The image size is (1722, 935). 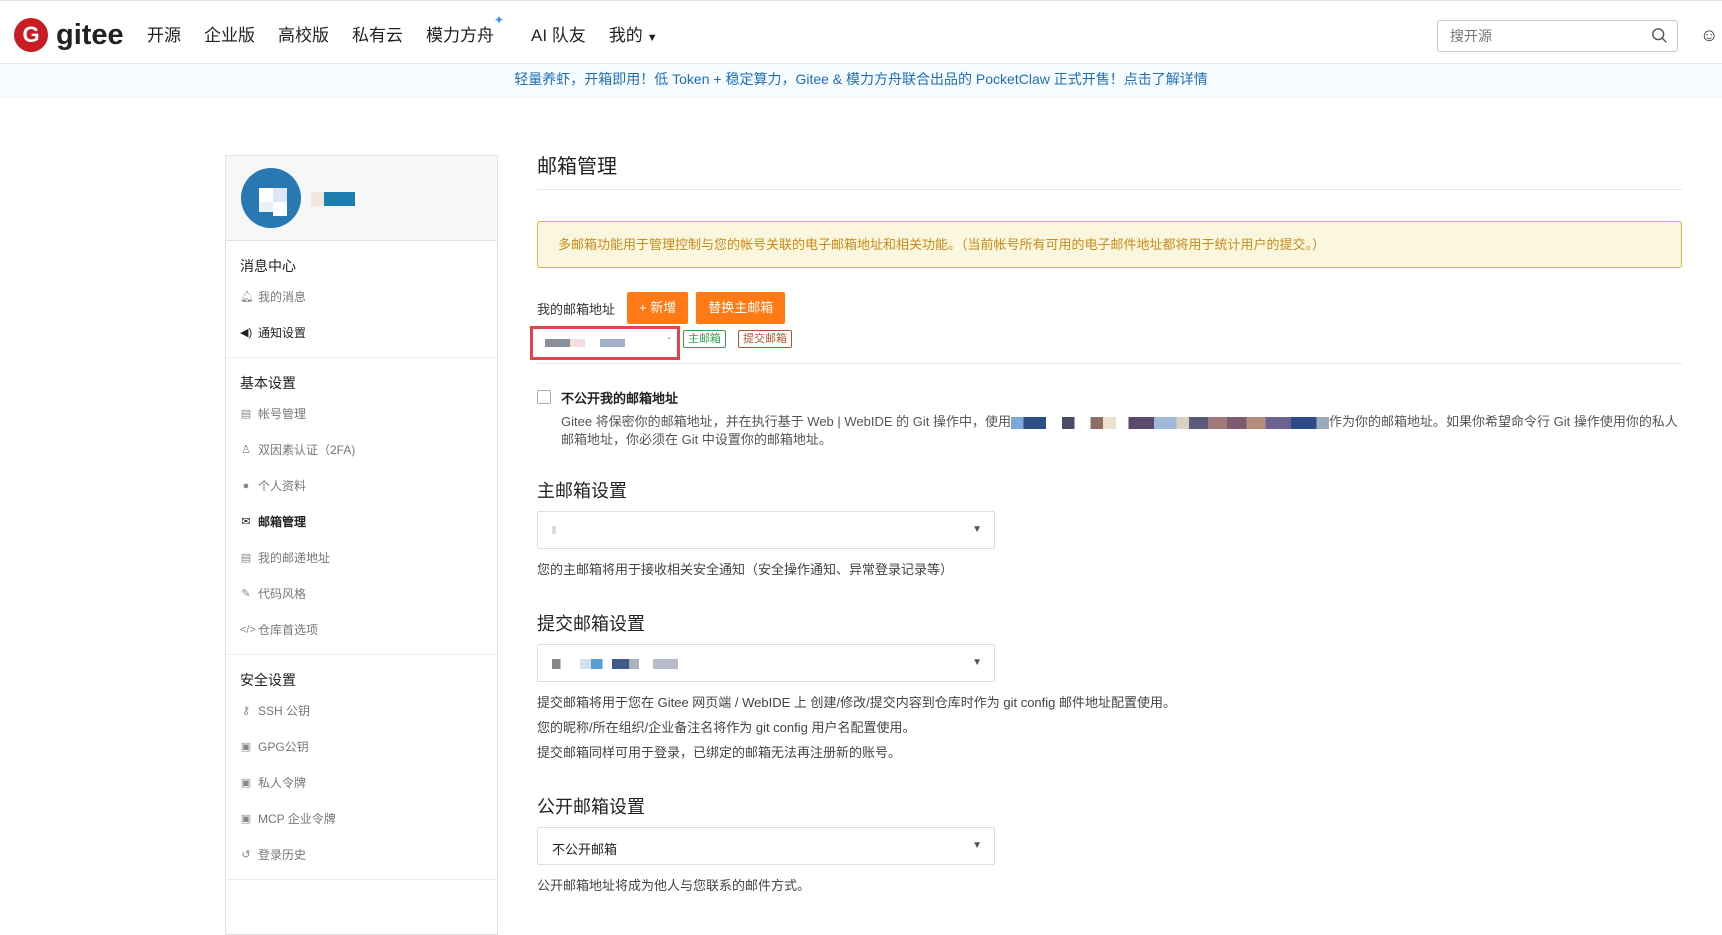 I want to click on sidebar-item-label: 个人资料, so click(x=282, y=486).